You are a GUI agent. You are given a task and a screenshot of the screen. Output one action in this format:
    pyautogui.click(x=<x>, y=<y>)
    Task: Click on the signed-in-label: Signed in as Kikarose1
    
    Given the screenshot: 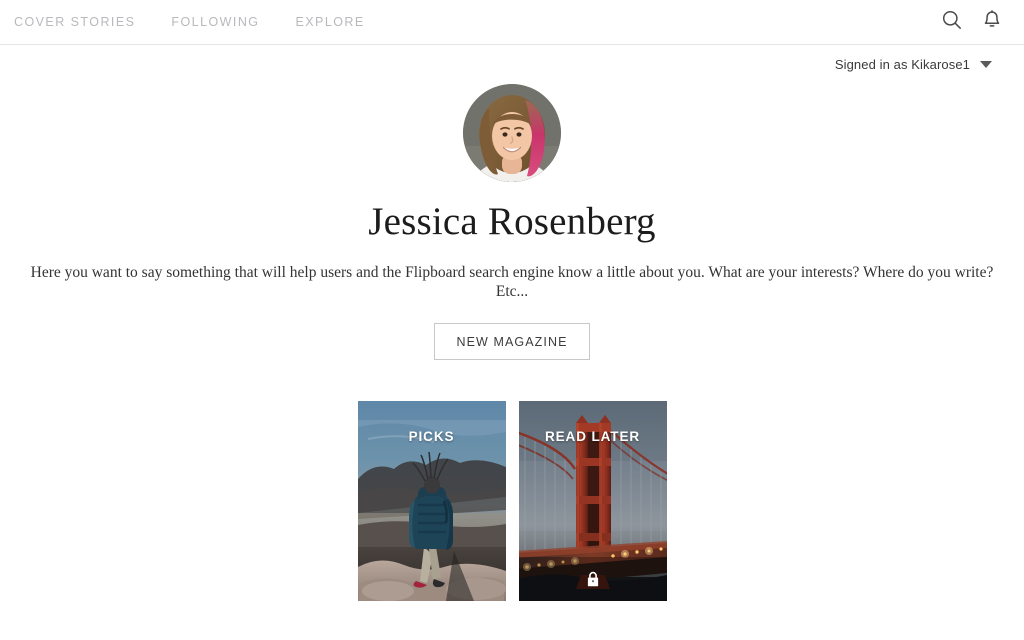 What is the action you would take?
    pyautogui.click(x=902, y=64)
    